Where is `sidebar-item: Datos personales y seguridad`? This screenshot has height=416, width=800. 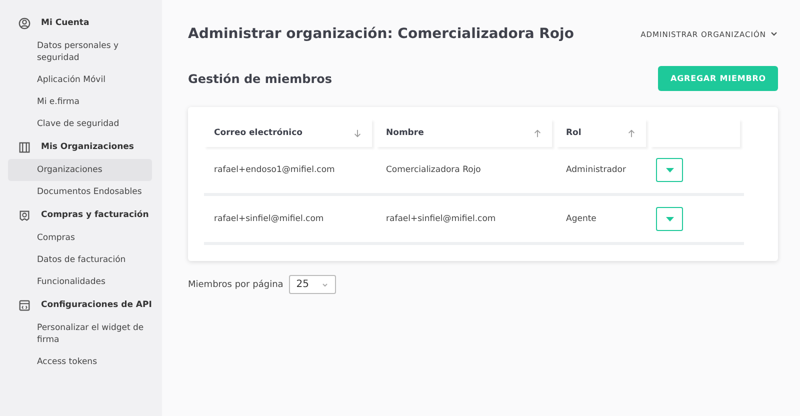
sidebar-item: Datos personales y seguridad is located at coordinates (80, 52).